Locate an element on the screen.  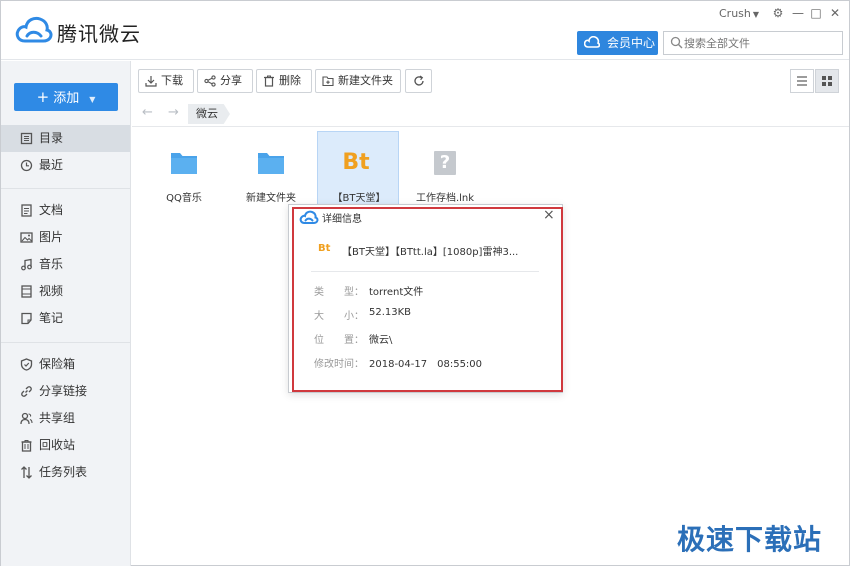
refresh-icon is located at coordinates (419, 80).